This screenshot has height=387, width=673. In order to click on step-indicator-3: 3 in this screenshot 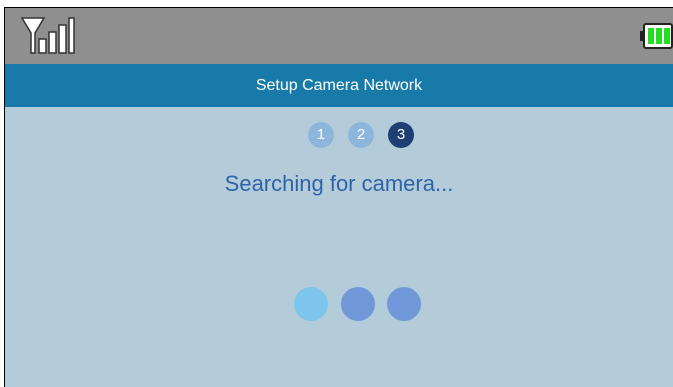, I will do `click(401, 135)`.